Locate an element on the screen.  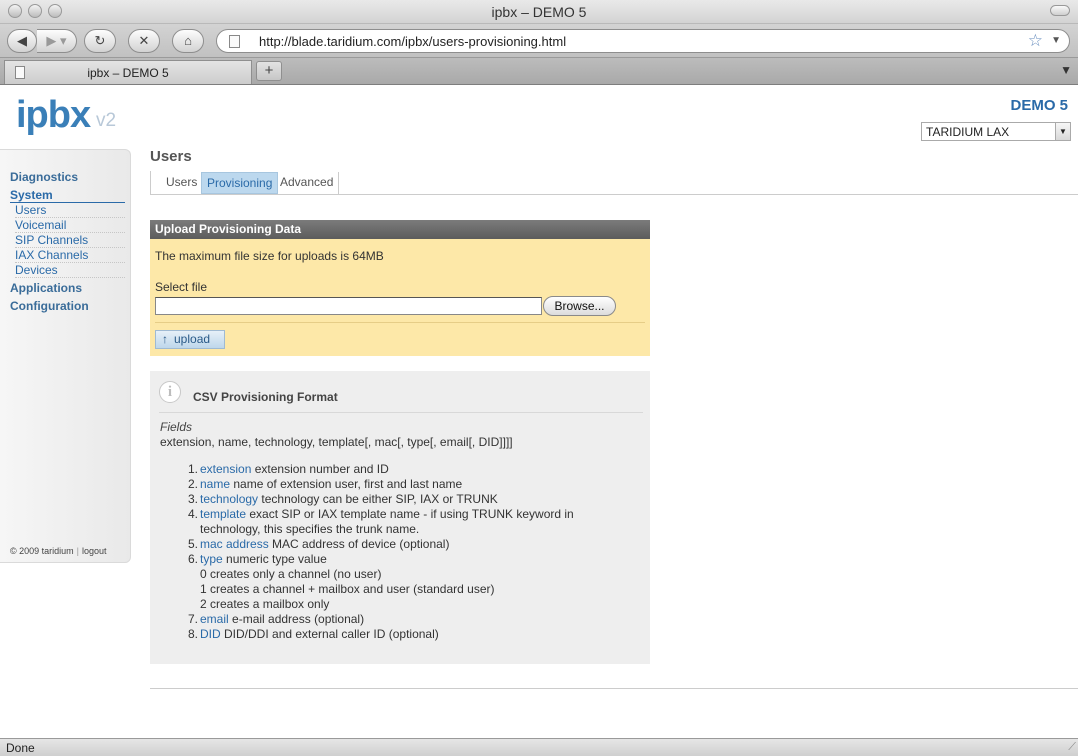
section-tabs: Users Provisioning Advanced is located at coordinates (614, 183).